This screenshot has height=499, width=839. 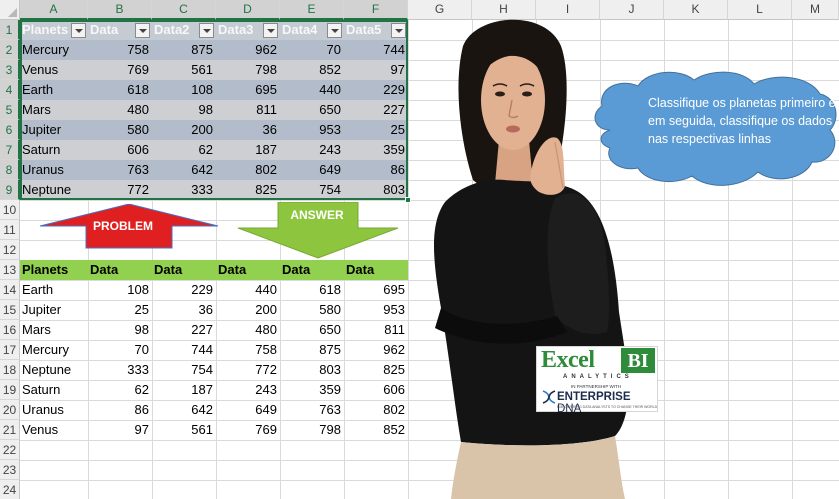 I want to click on row-header-10: 10, so click(x=10, y=210).